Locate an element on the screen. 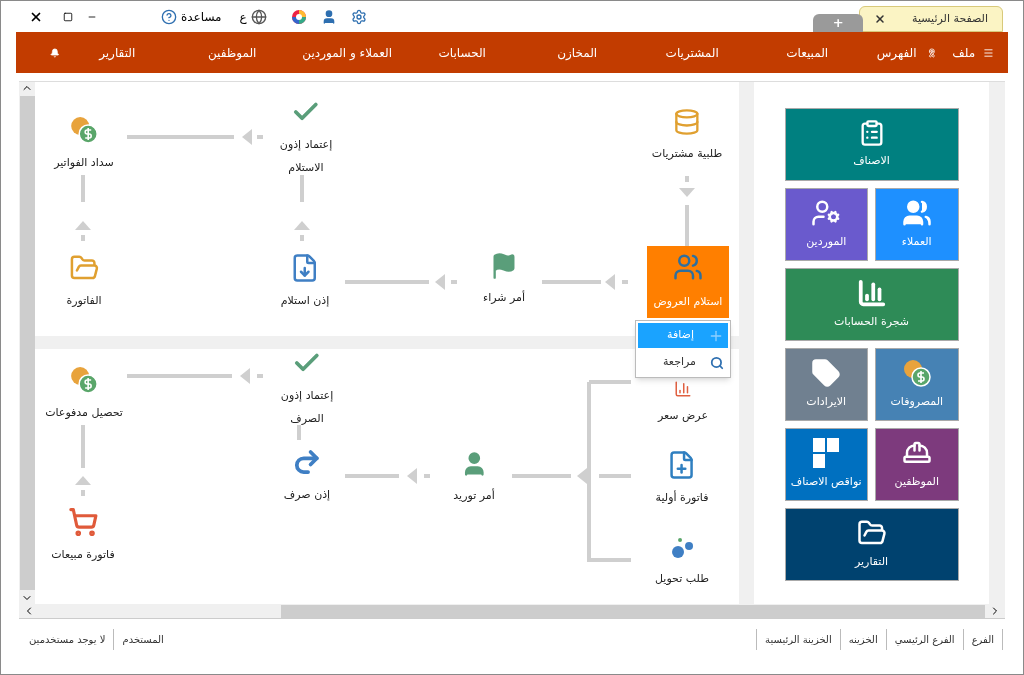  workflow-node: إذن استلام is located at coordinates (305, 282).